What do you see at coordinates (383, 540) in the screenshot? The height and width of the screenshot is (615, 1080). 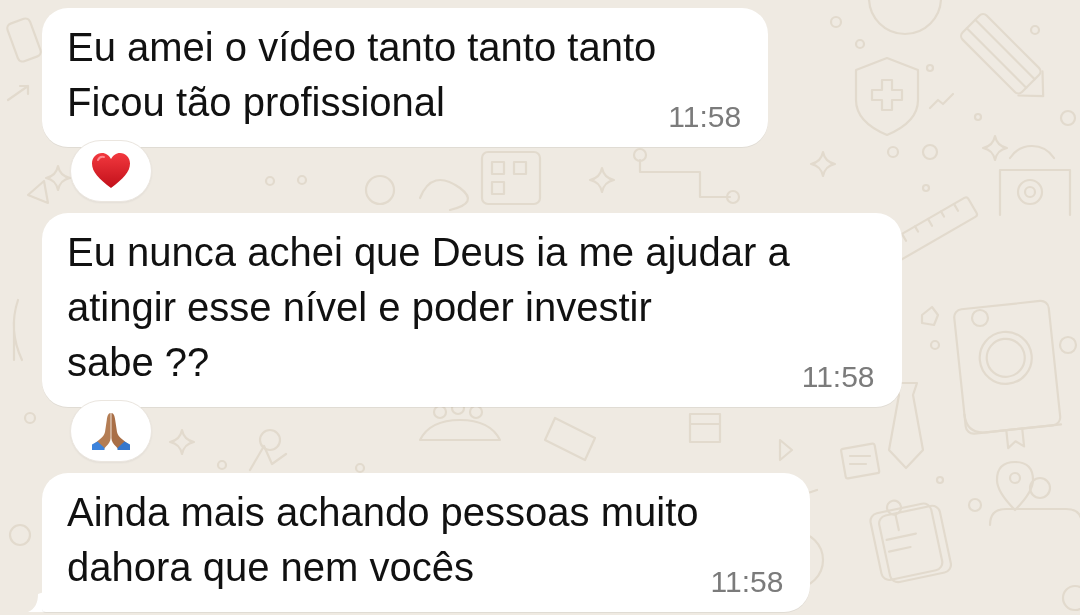 I see `message-text: Ainda mais achando pessoas muito dahora que nem vocês` at bounding box center [383, 540].